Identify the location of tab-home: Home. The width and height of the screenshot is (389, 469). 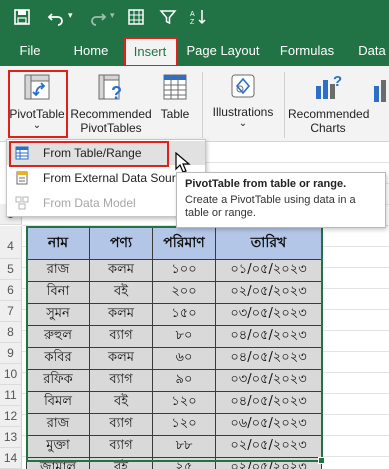
(91, 51).